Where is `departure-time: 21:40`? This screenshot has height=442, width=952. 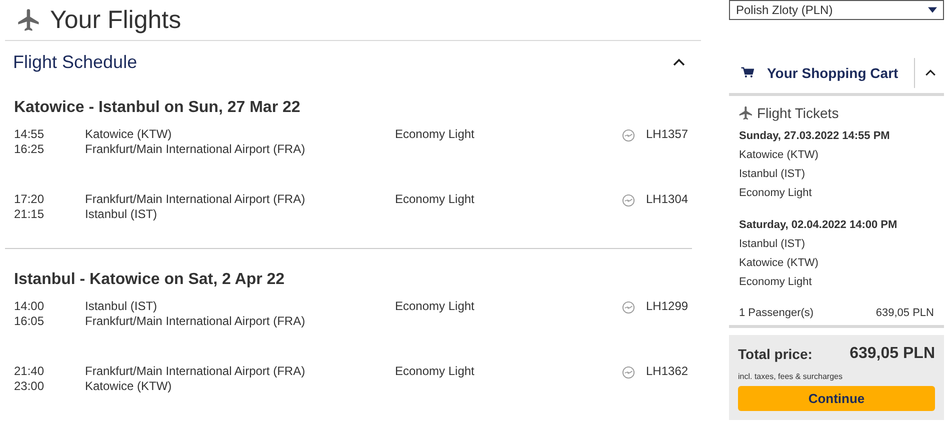
departure-time: 21:40 is located at coordinates (29, 371).